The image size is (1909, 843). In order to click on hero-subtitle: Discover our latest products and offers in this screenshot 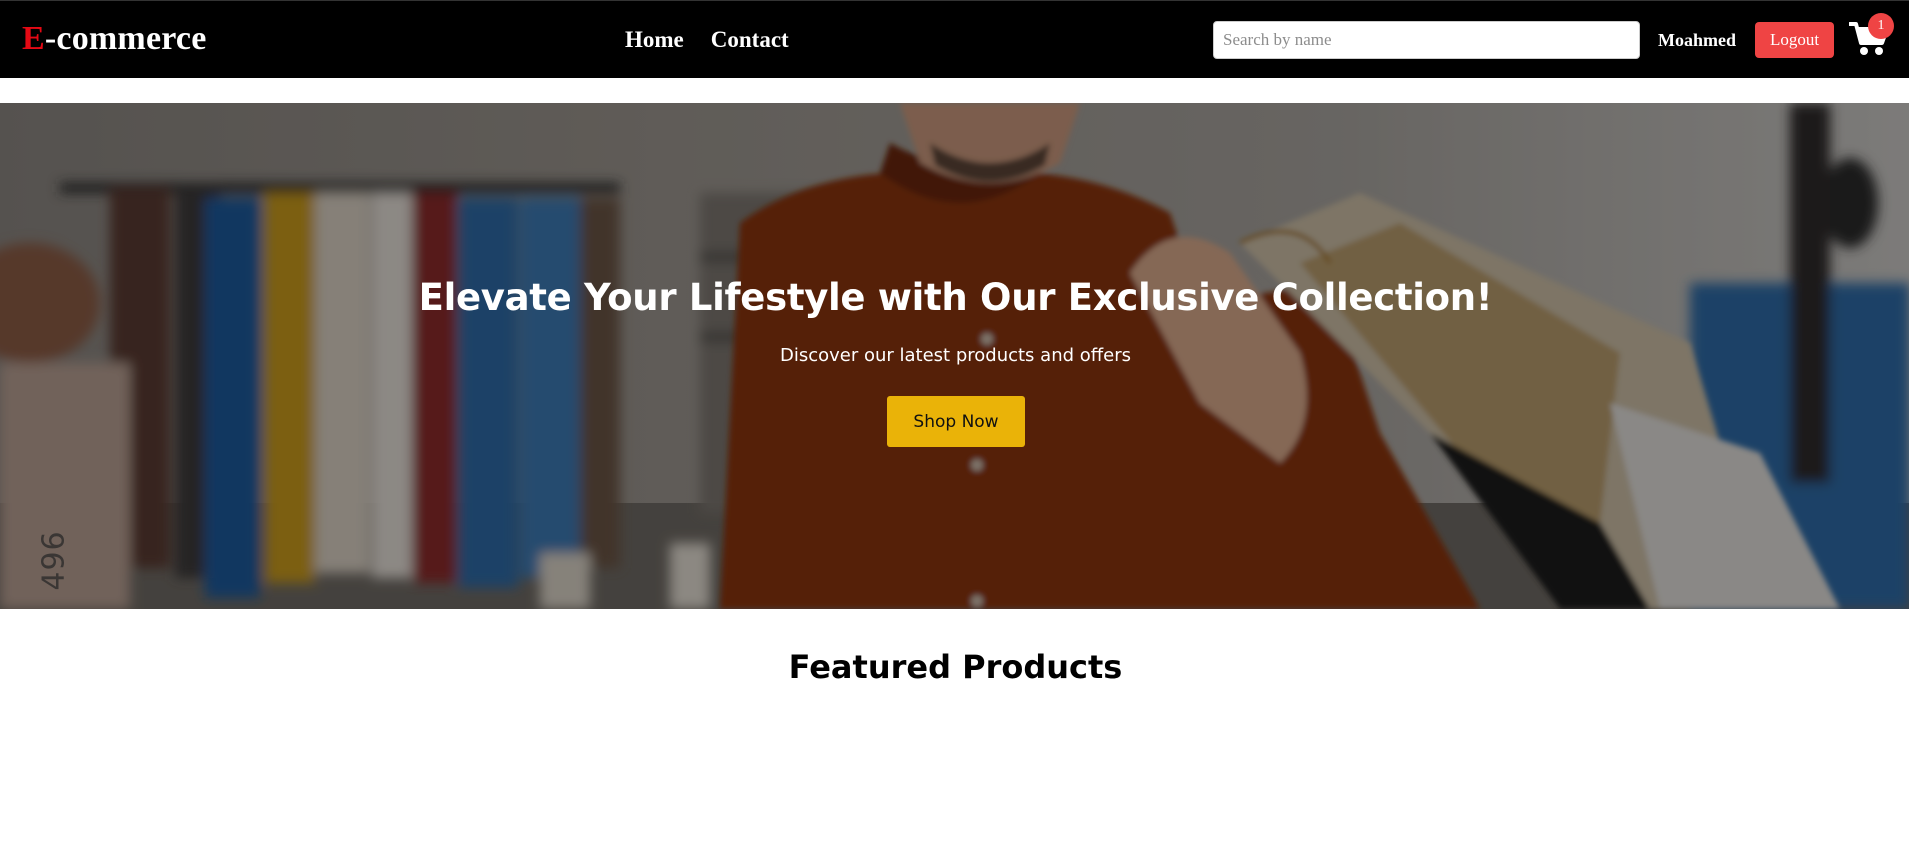, I will do `click(955, 355)`.